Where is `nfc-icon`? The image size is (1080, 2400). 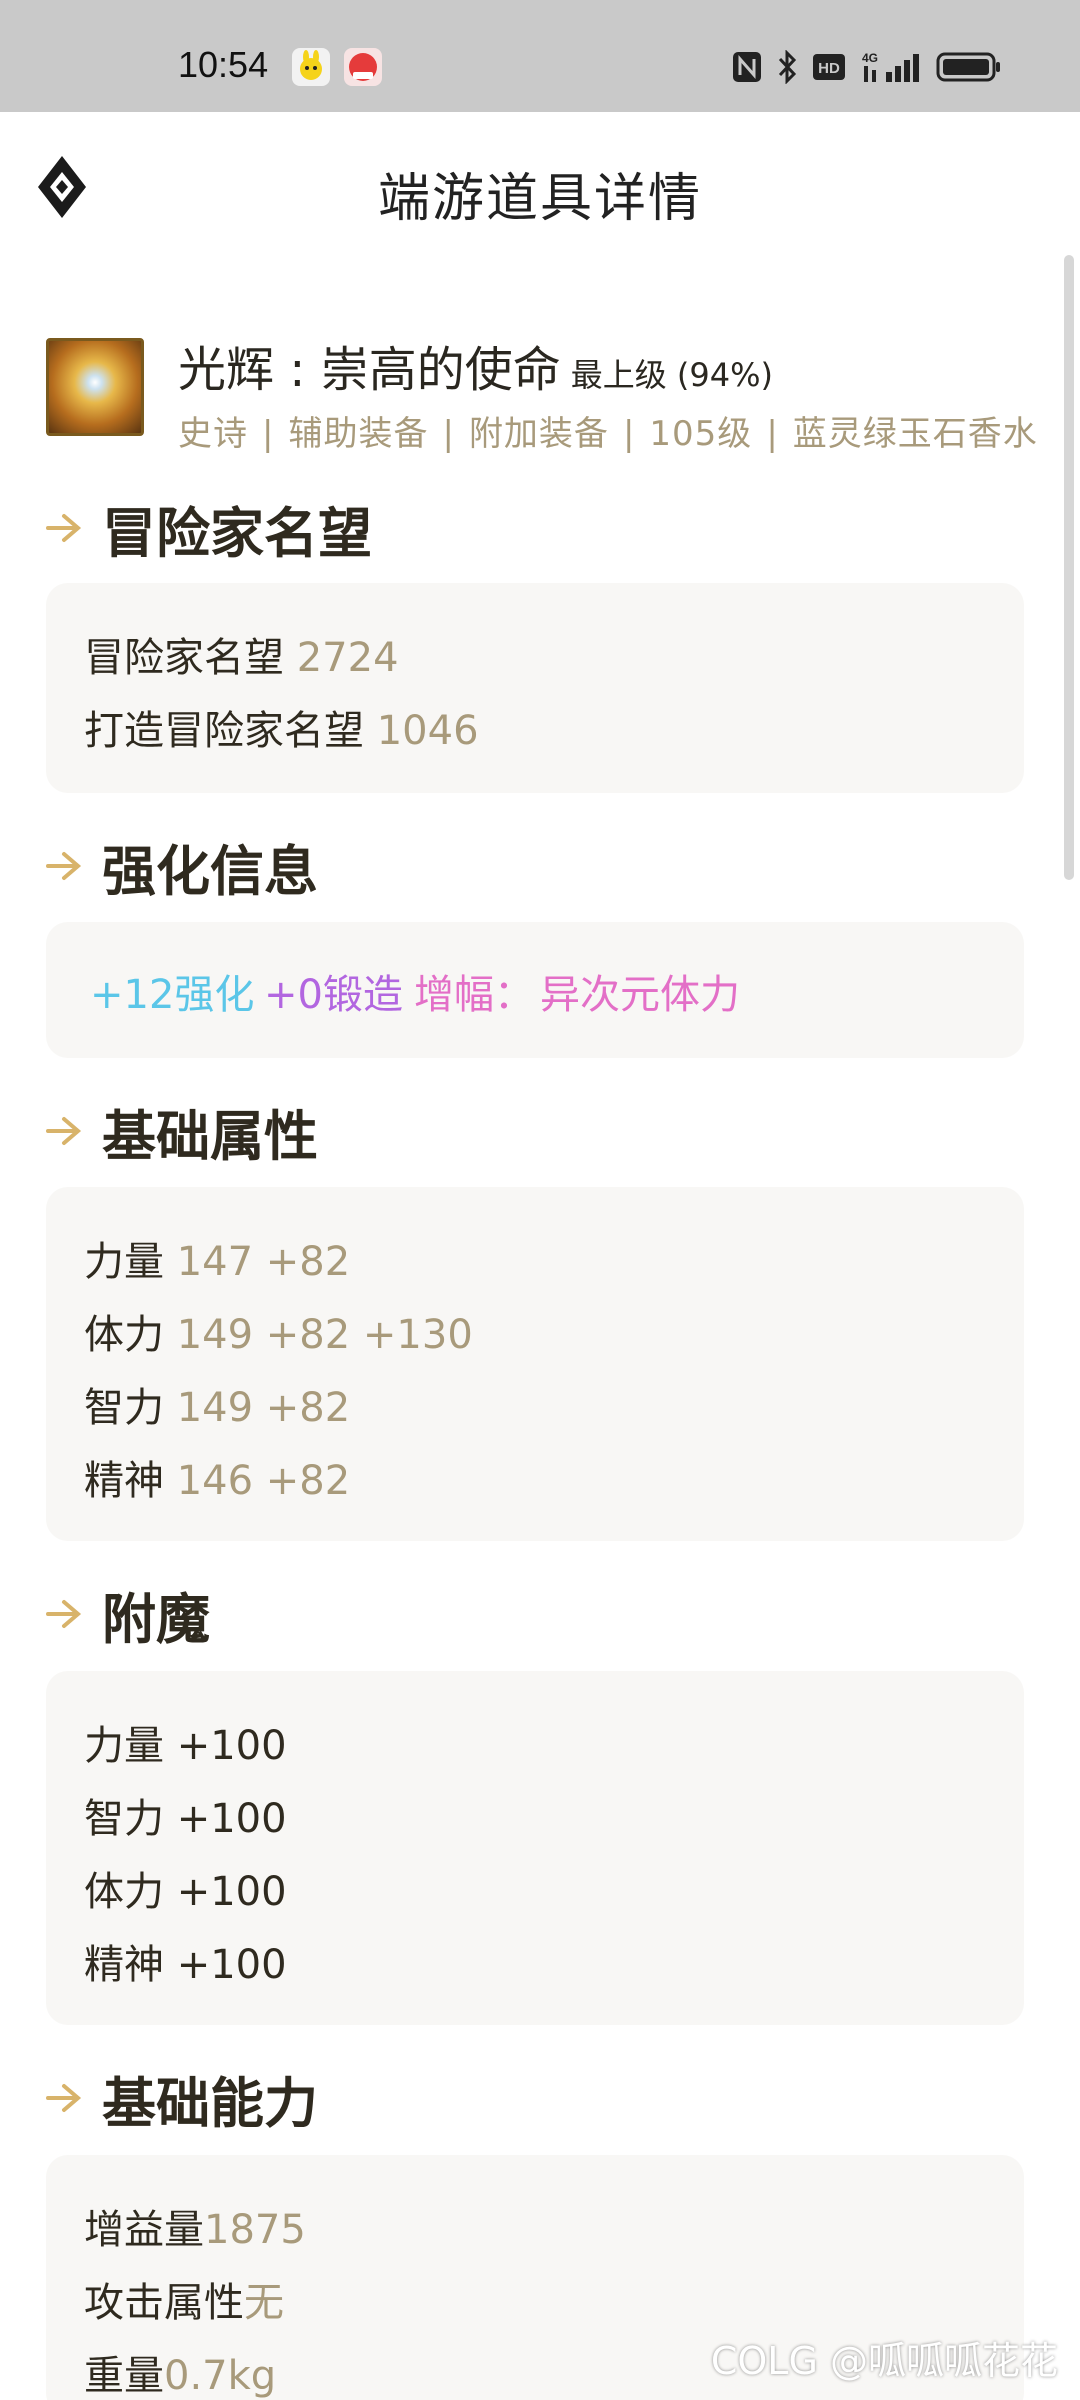
nfc-icon is located at coordinates (747, 67).